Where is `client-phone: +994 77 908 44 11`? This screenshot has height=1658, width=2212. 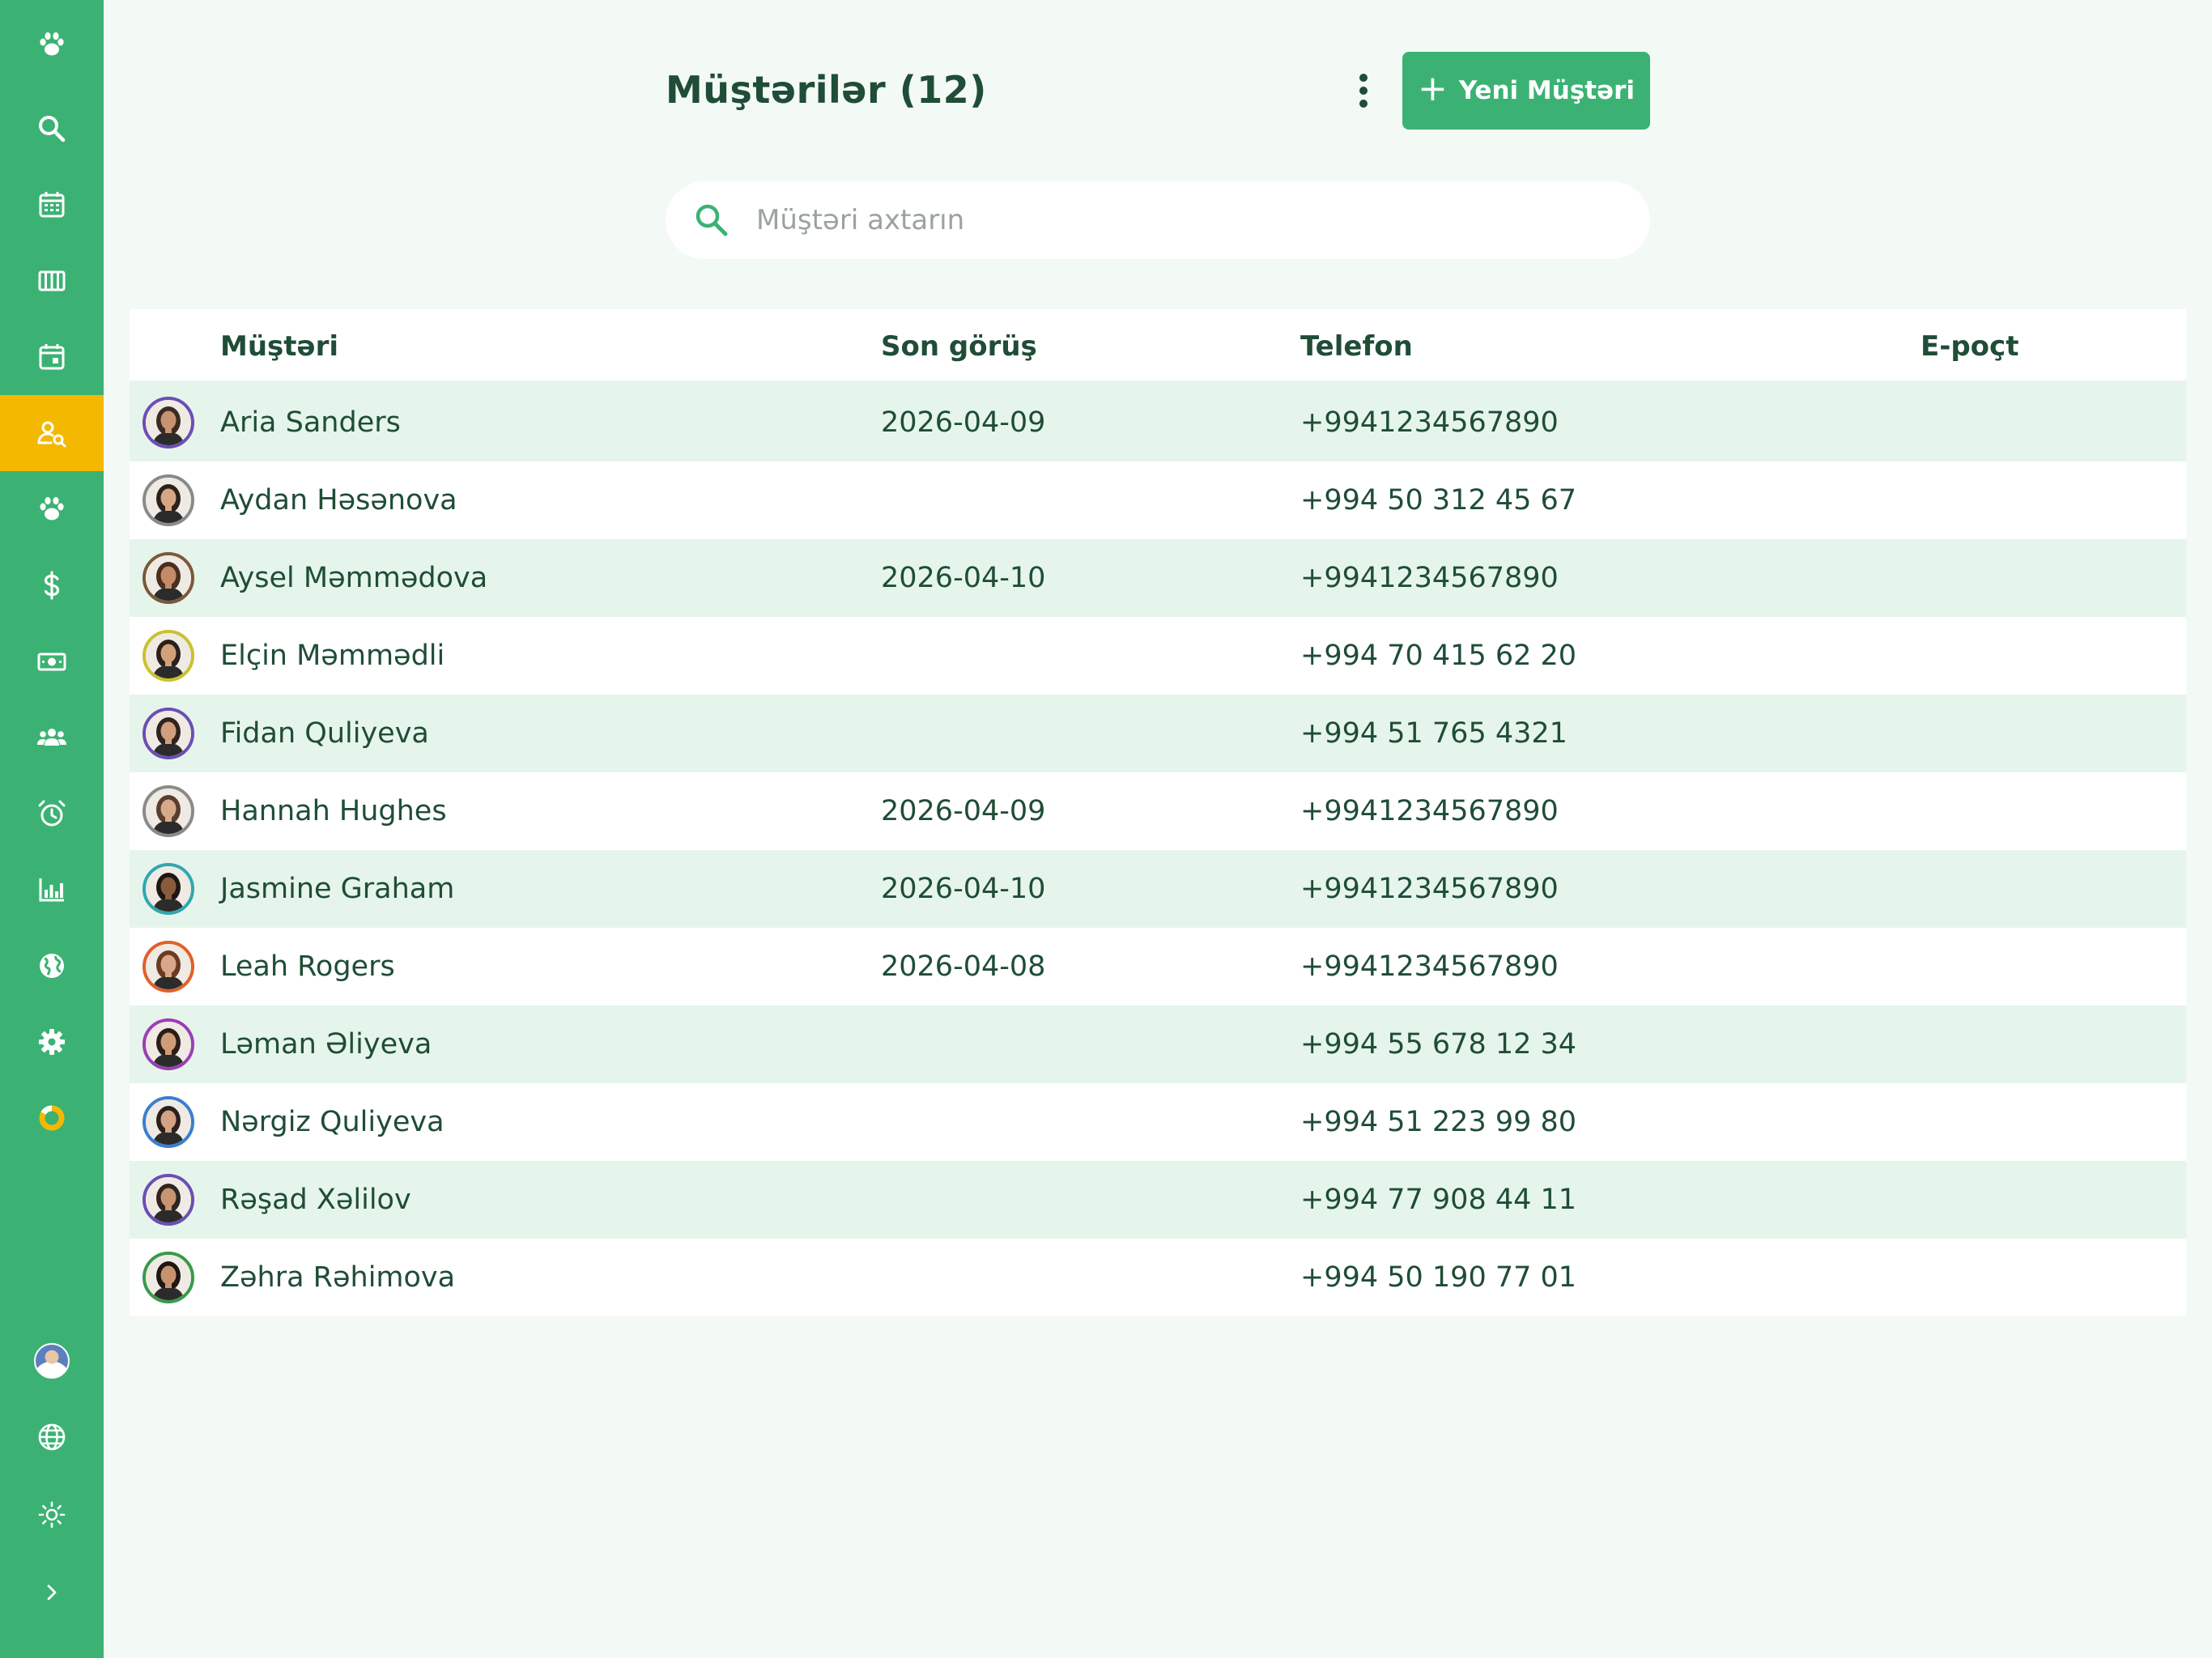 client-phone: +994 77 908 44 11 is located at coordinates (1439, 1200).